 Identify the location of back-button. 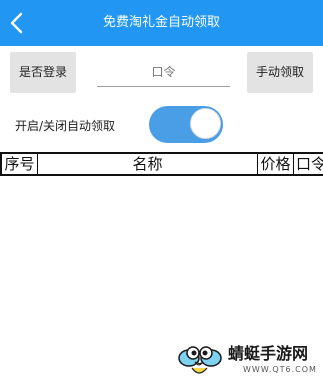
(19, 23).